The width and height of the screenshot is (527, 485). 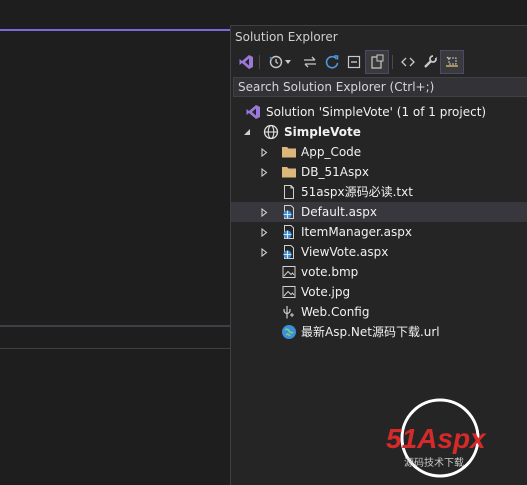 I want to click on panel-title: Solution Explorer, so click(x=286, y=37).